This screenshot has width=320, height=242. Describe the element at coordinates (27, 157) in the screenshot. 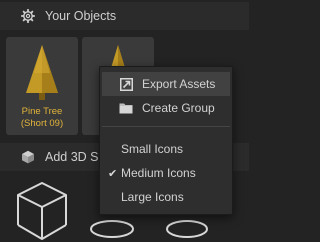

I see `cube-icon` at that location.